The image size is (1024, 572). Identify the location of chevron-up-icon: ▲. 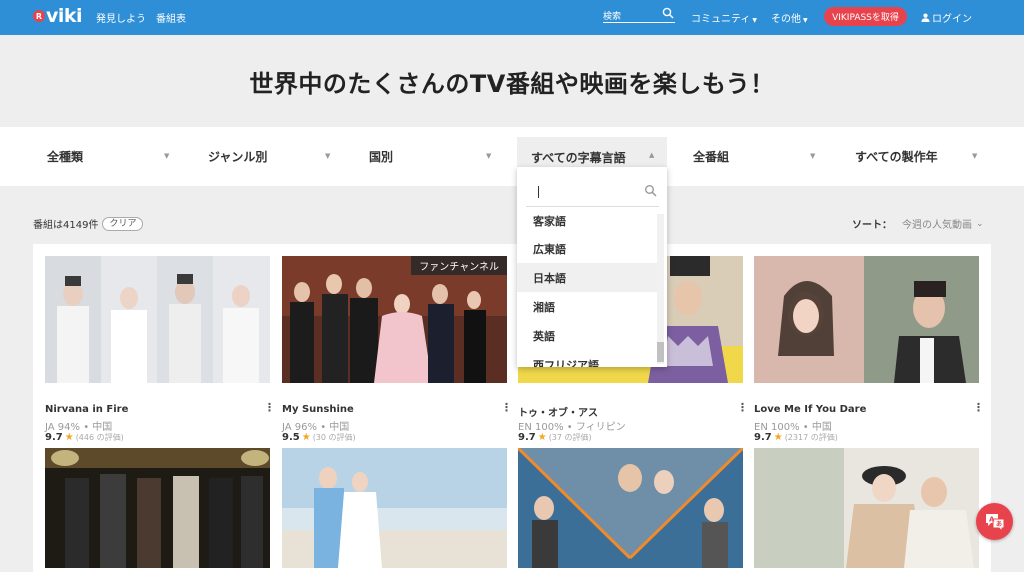
(652, 155).